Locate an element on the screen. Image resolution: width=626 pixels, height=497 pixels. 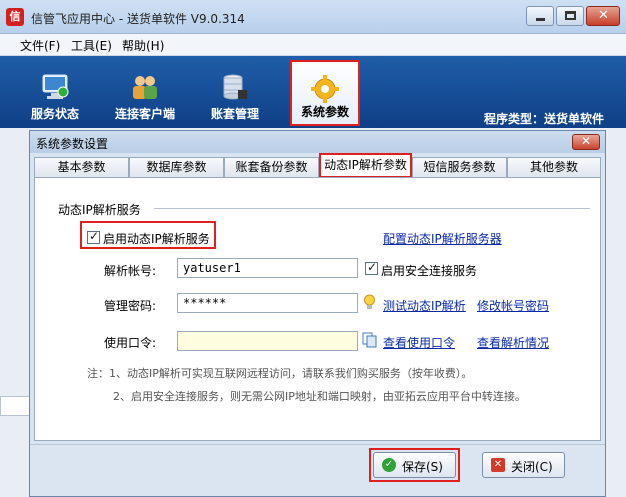
save-button: ✓ 保存(S) is located at coordinates (414, 465).